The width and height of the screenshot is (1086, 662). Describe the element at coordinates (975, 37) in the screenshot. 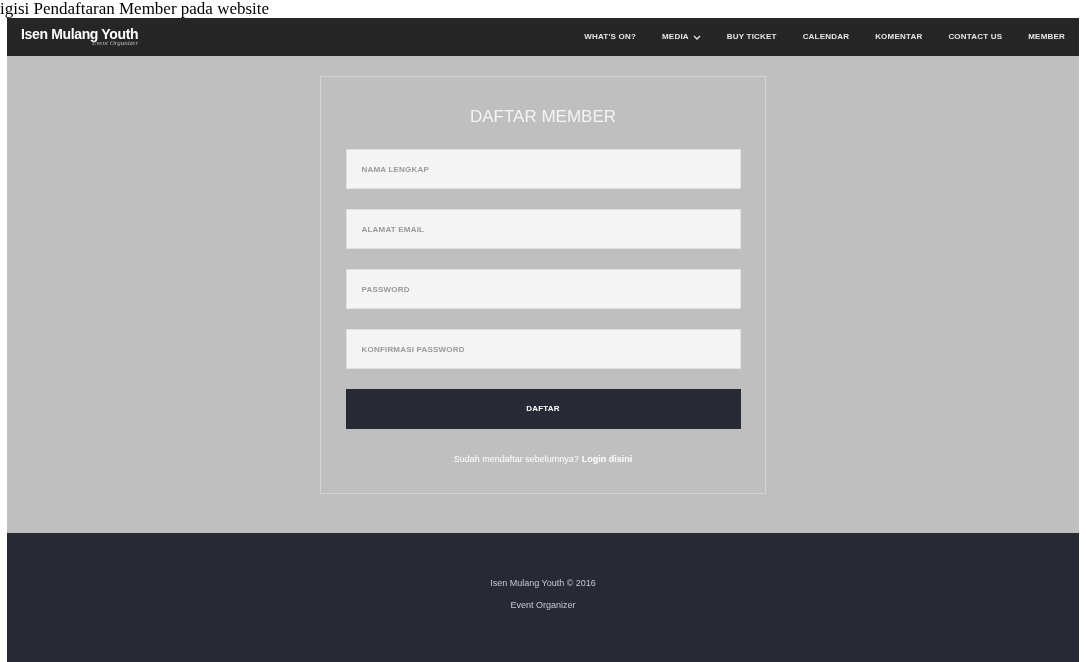

I see `nav-link: CONTACT US` at that location.